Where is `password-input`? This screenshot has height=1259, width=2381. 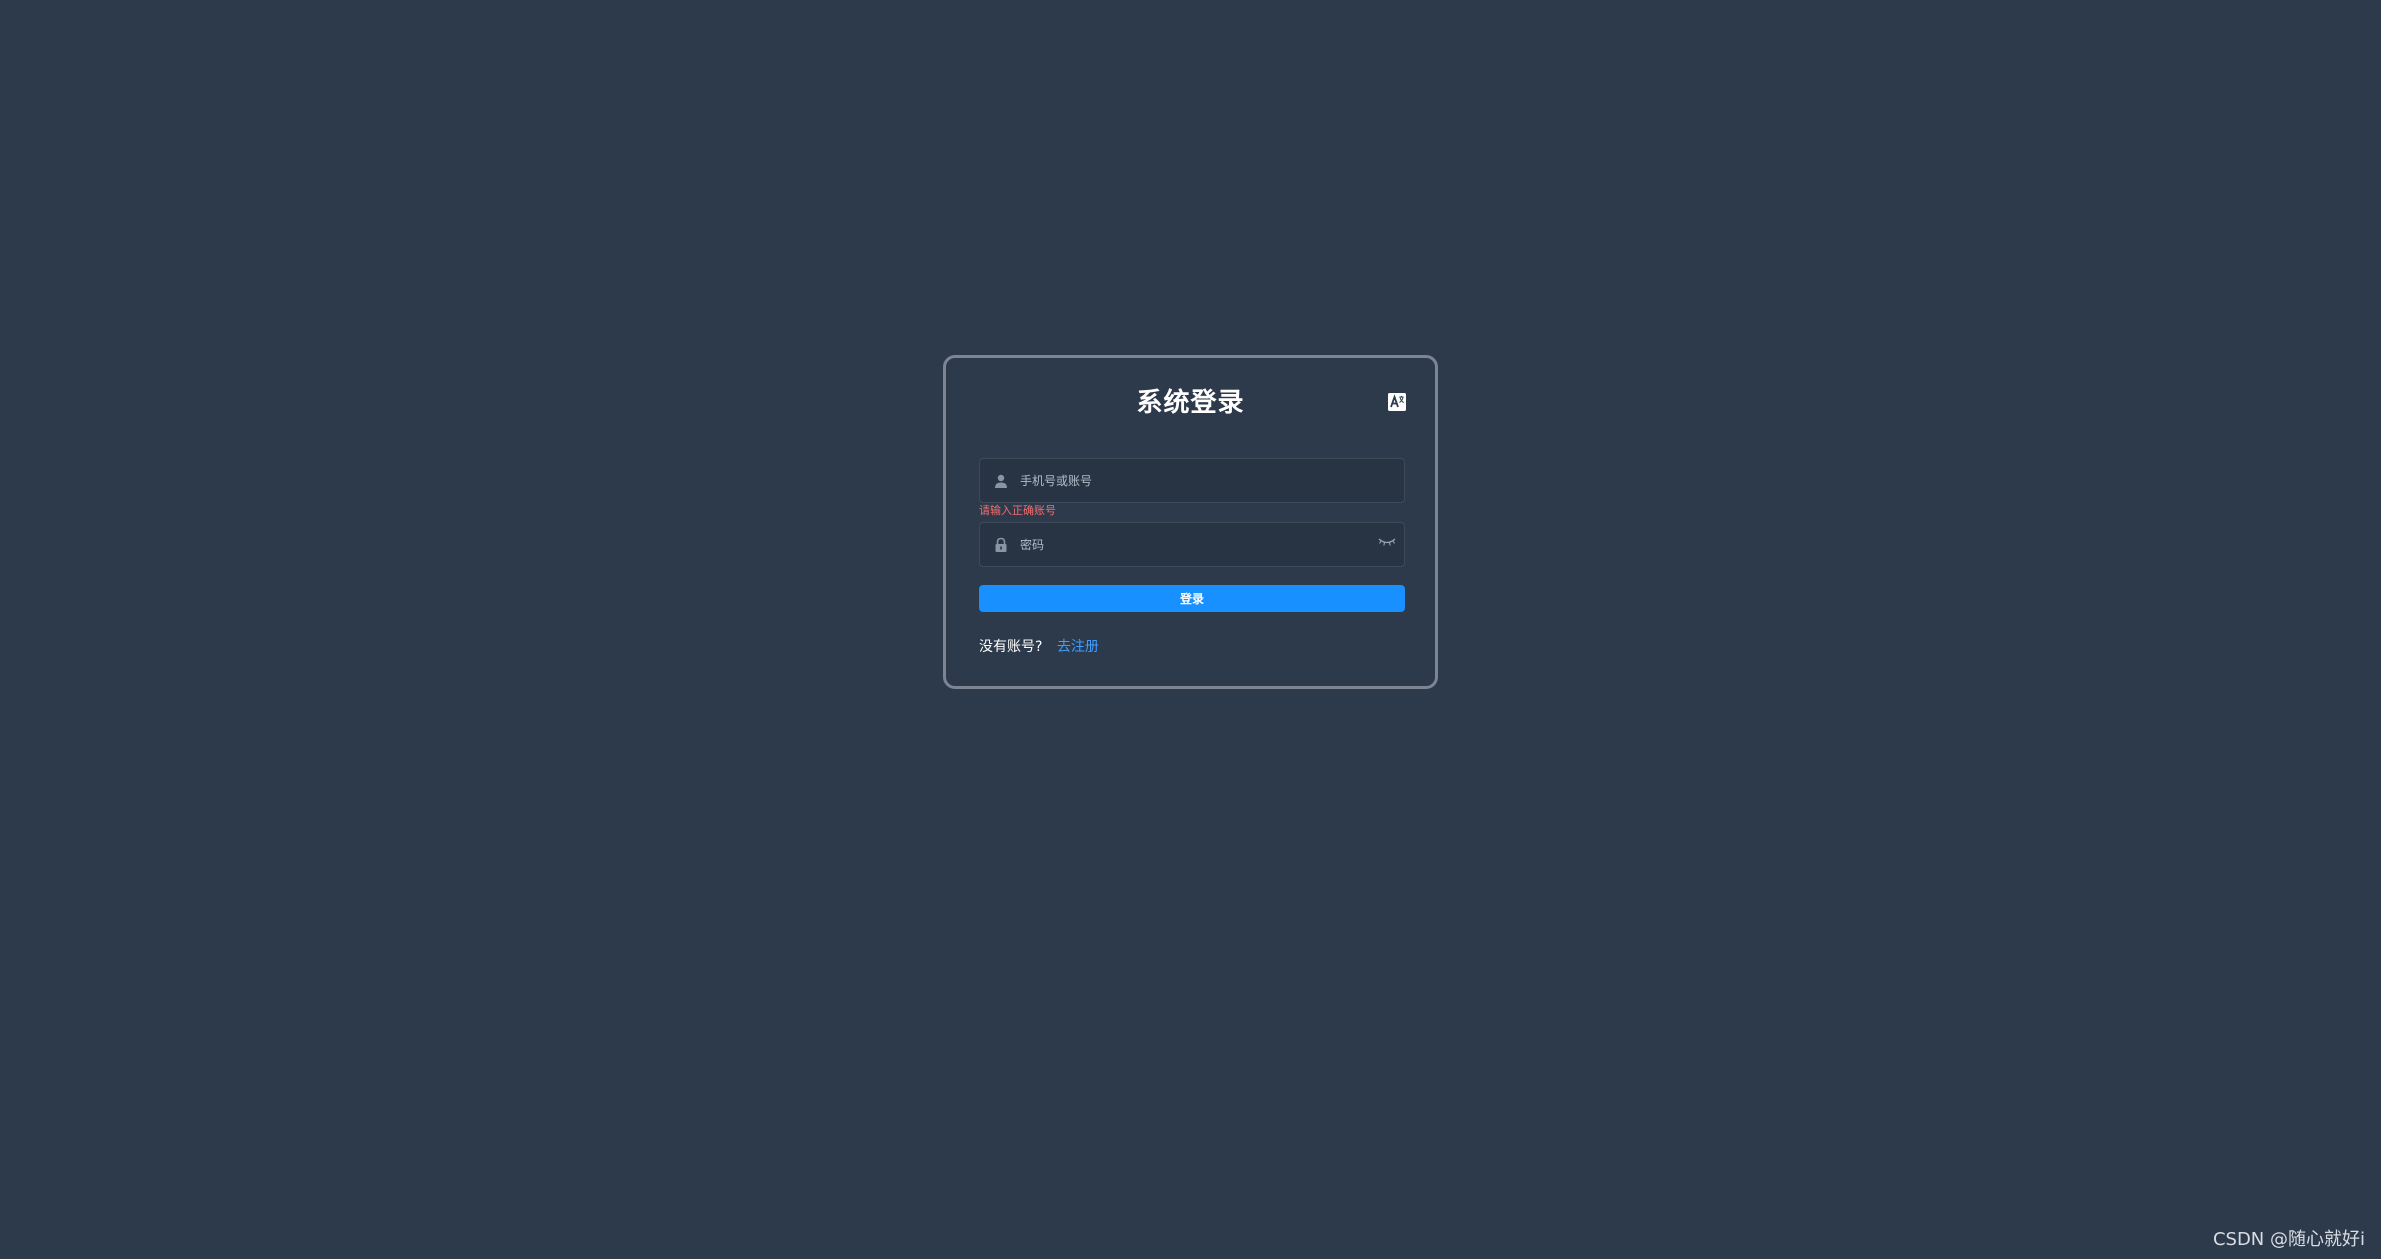
password-input is located at coordinates (1190, 544).